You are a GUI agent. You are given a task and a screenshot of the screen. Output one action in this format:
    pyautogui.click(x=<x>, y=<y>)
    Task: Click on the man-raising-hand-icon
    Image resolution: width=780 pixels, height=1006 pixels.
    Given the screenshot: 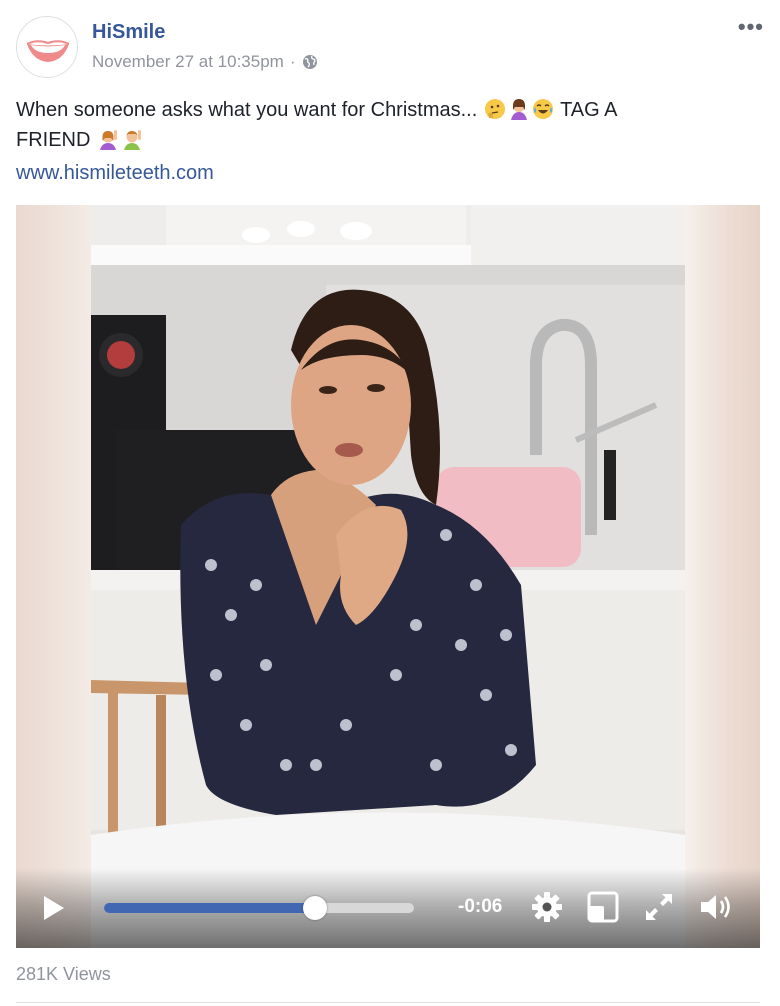 What is the action you would take?
    pyautogui.click(x=133, y=140)
    